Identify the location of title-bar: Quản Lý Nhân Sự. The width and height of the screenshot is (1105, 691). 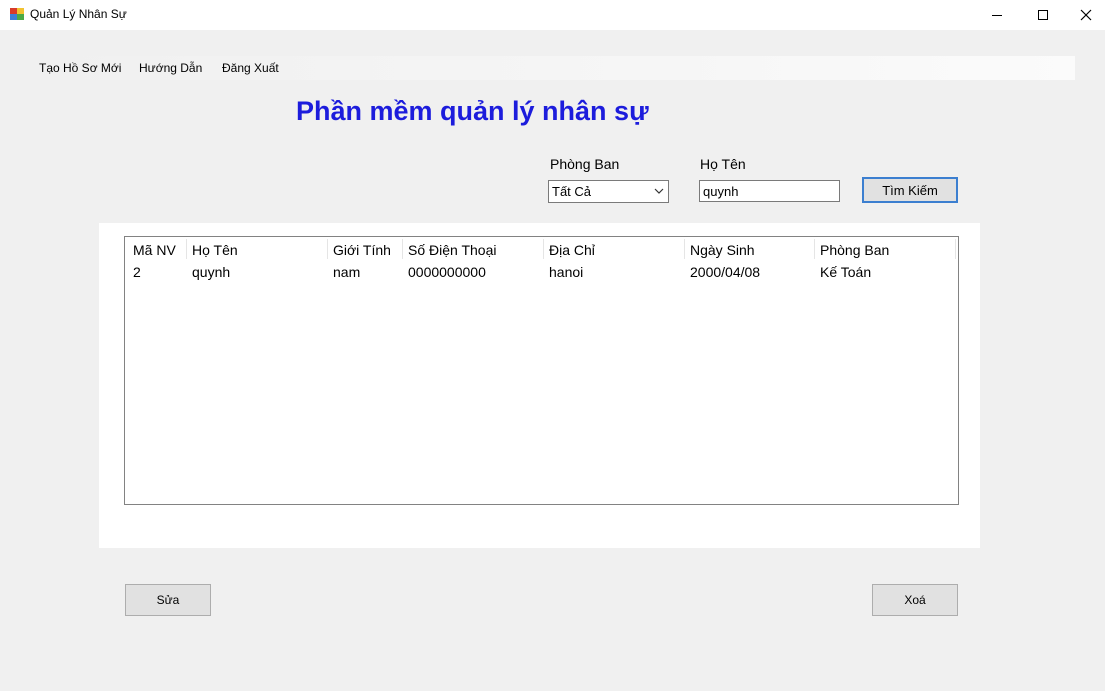
(552, 15).